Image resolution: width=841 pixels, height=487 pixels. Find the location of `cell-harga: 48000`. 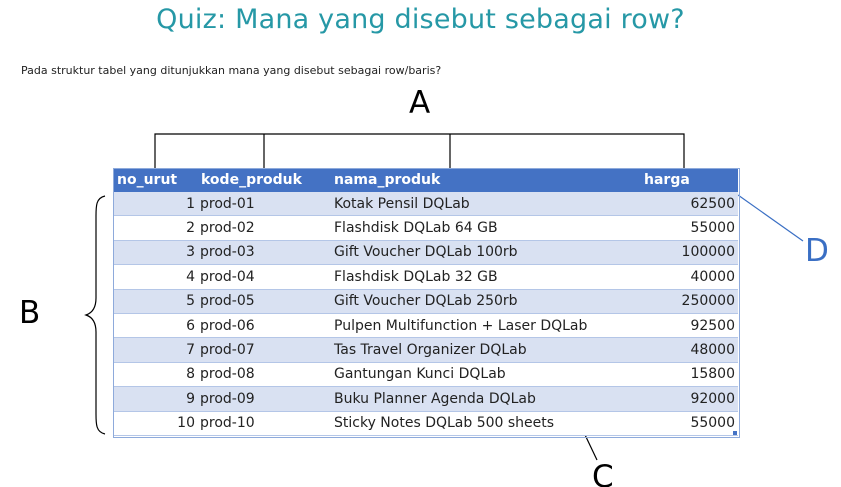

cell-harga: 48000 is located at coordinates (689, 350).